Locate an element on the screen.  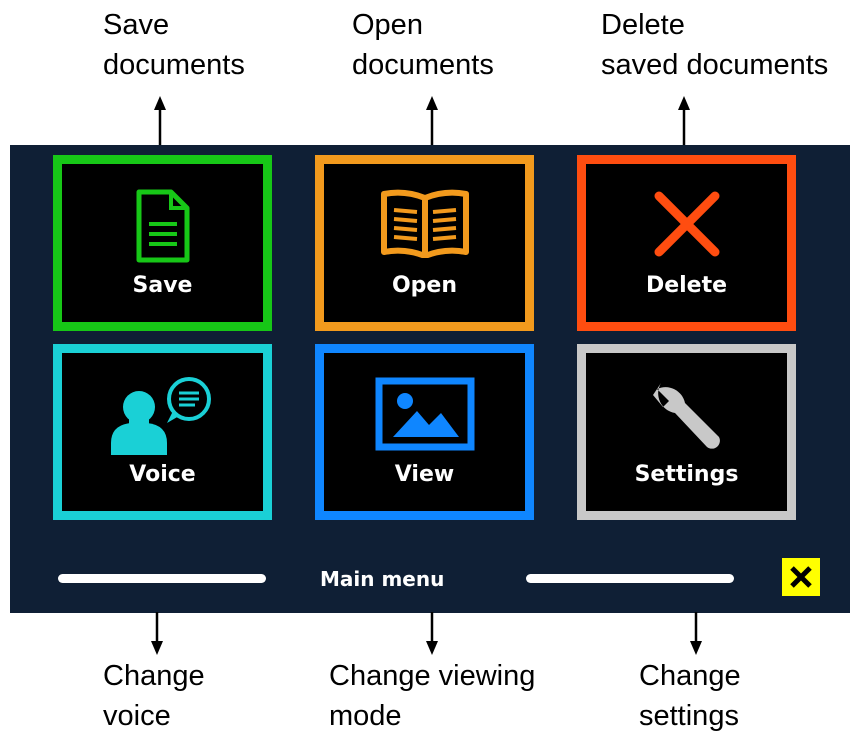
x-icon is located at coordinates (686, 224).